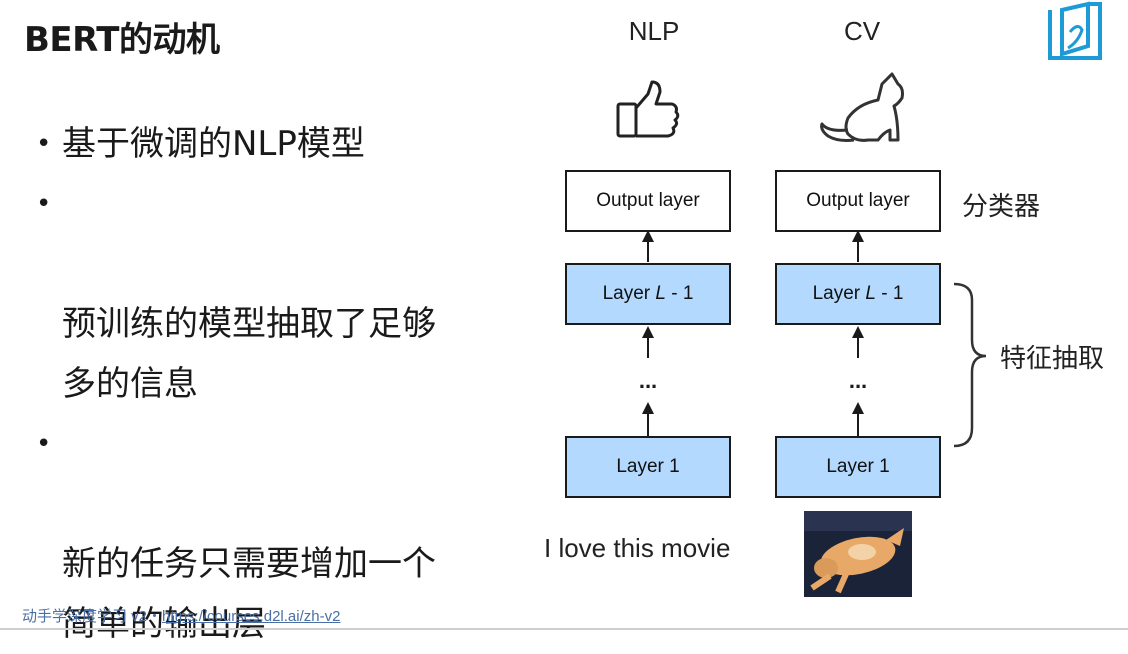 This screenshot has width=1128, height=654. What do you see at coordinates (1052, 359) in the screenshot?
I see `feature-extraction-label: 特征抽取` at bounding box center [1052, 359].